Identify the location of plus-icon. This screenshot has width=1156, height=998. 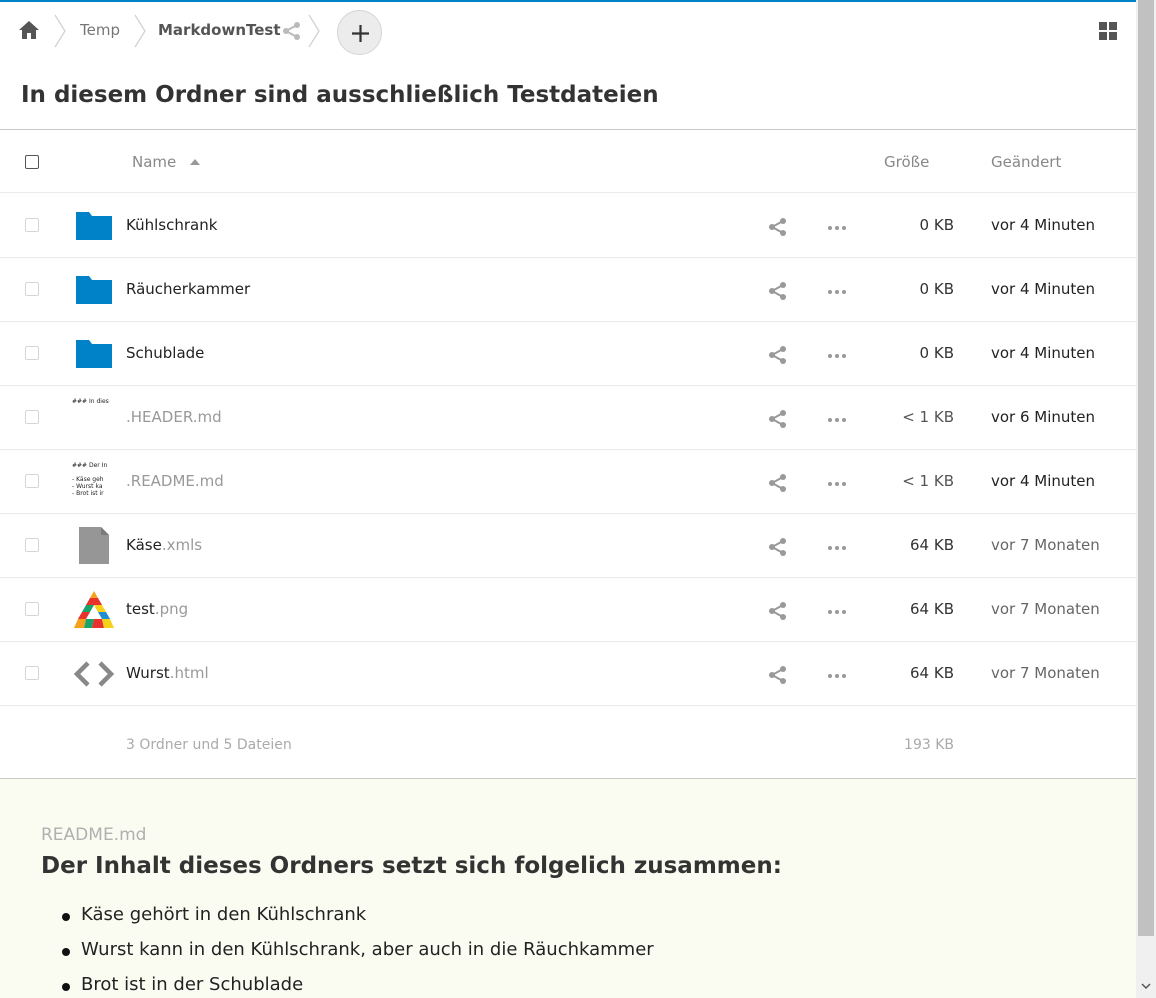
(360, 33).